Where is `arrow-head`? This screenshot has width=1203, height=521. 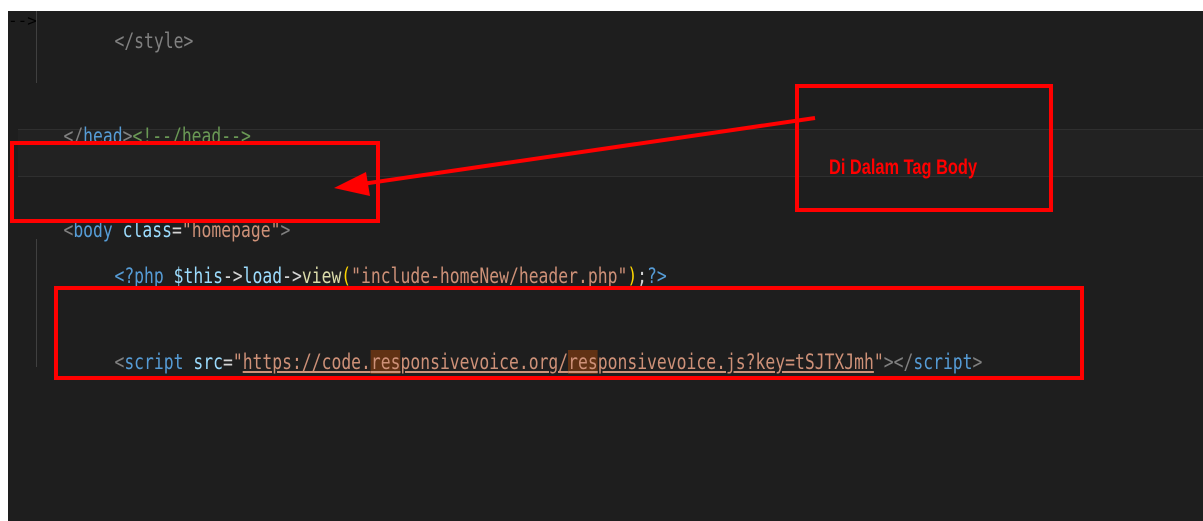
arrow-head is located at coordinates (352, 184).